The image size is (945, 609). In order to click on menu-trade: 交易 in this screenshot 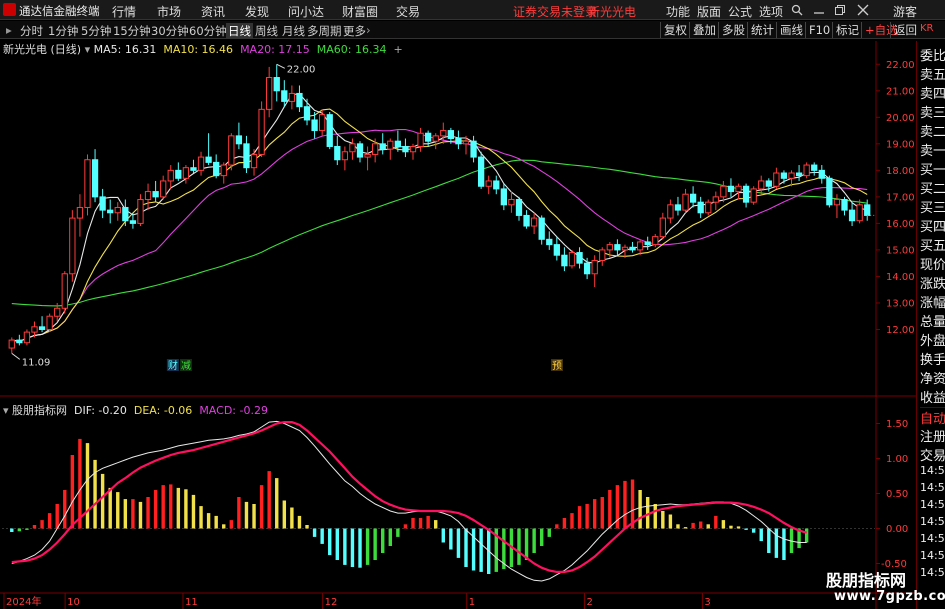, I will do `click(408, 11)`.